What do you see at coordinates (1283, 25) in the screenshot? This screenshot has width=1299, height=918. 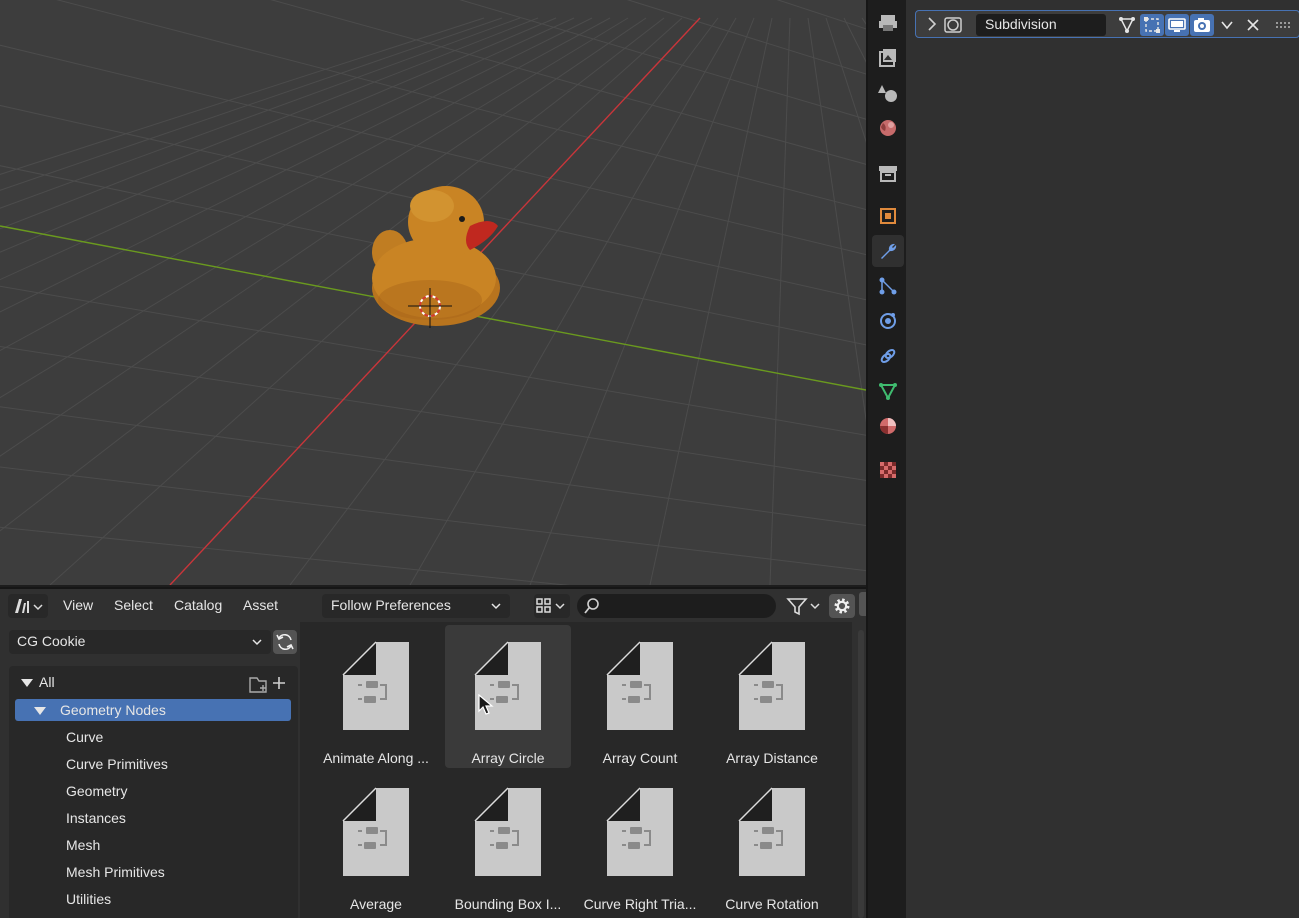 I see `drag-handle` at bounding box center [1283, 25].